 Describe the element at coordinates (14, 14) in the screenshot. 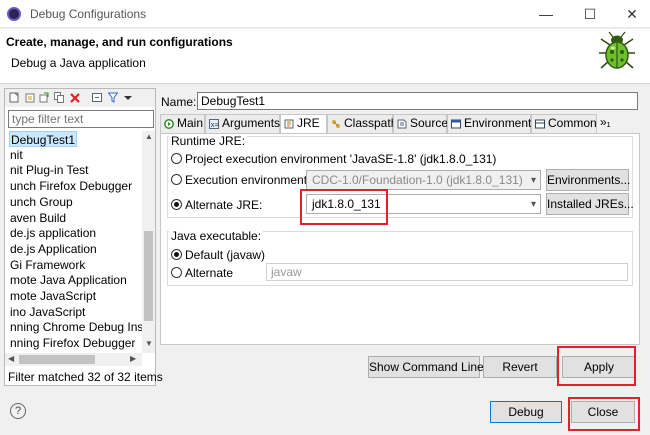

I see `eclipse-icon` at that location.